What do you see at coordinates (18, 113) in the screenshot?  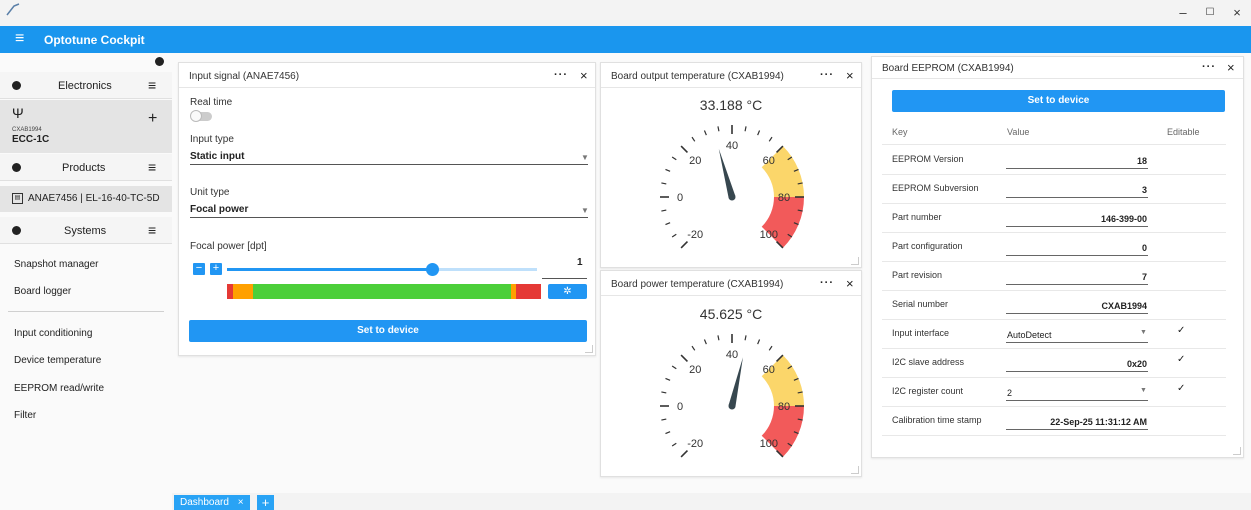 I see `usb-icon: Ψ` at bounding box center [18, 113].